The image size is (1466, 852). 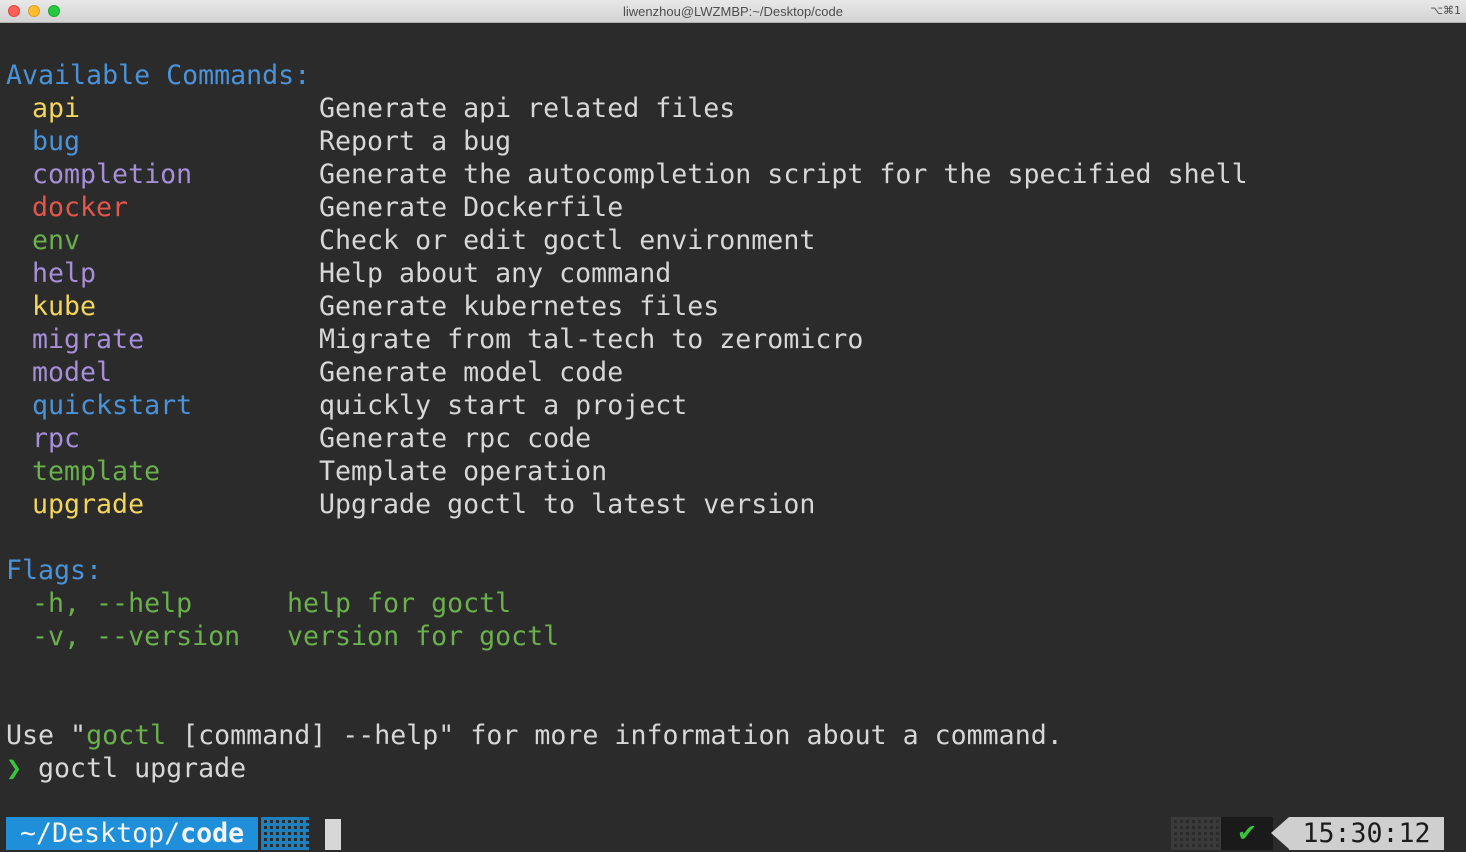 What do you see at coordinates (1247, 833) in the screenshot?
I see `checkmark-icon: ✔` at bounding box center [1247, 833].